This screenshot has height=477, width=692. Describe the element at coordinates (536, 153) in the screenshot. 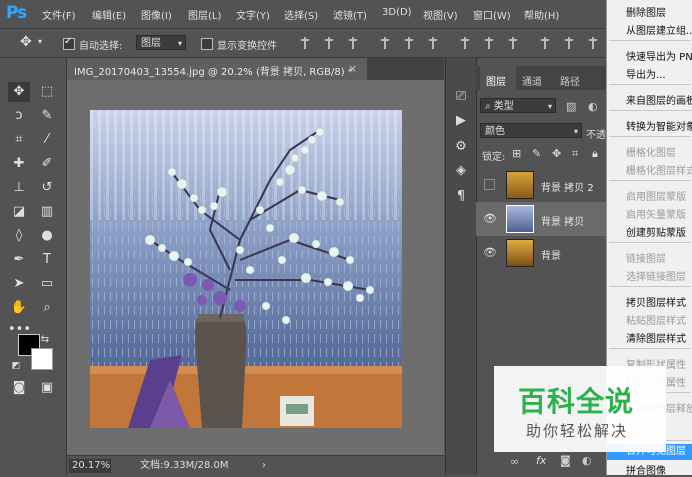

I see `lock-pixels-icon: ✎` at that location.